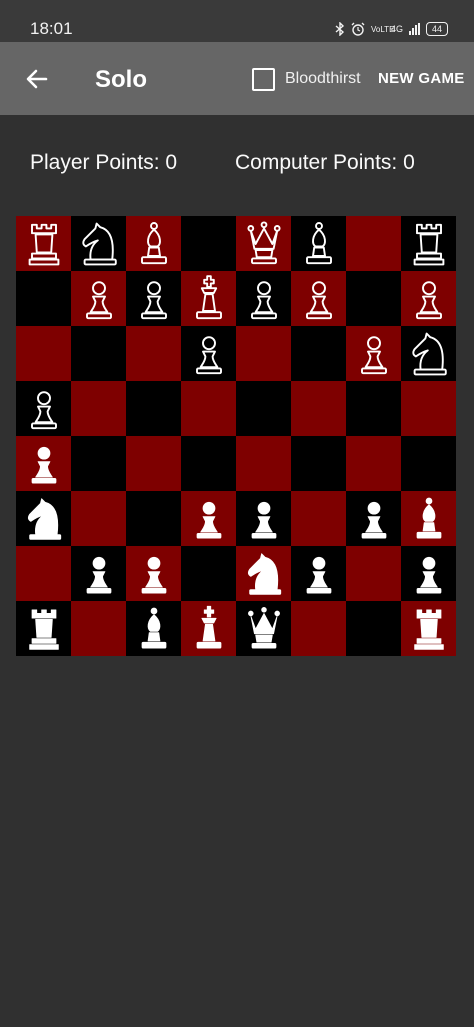 This screenshot has width=474, height=1027. I want to click on white-queen-icon, so click(264, 629).